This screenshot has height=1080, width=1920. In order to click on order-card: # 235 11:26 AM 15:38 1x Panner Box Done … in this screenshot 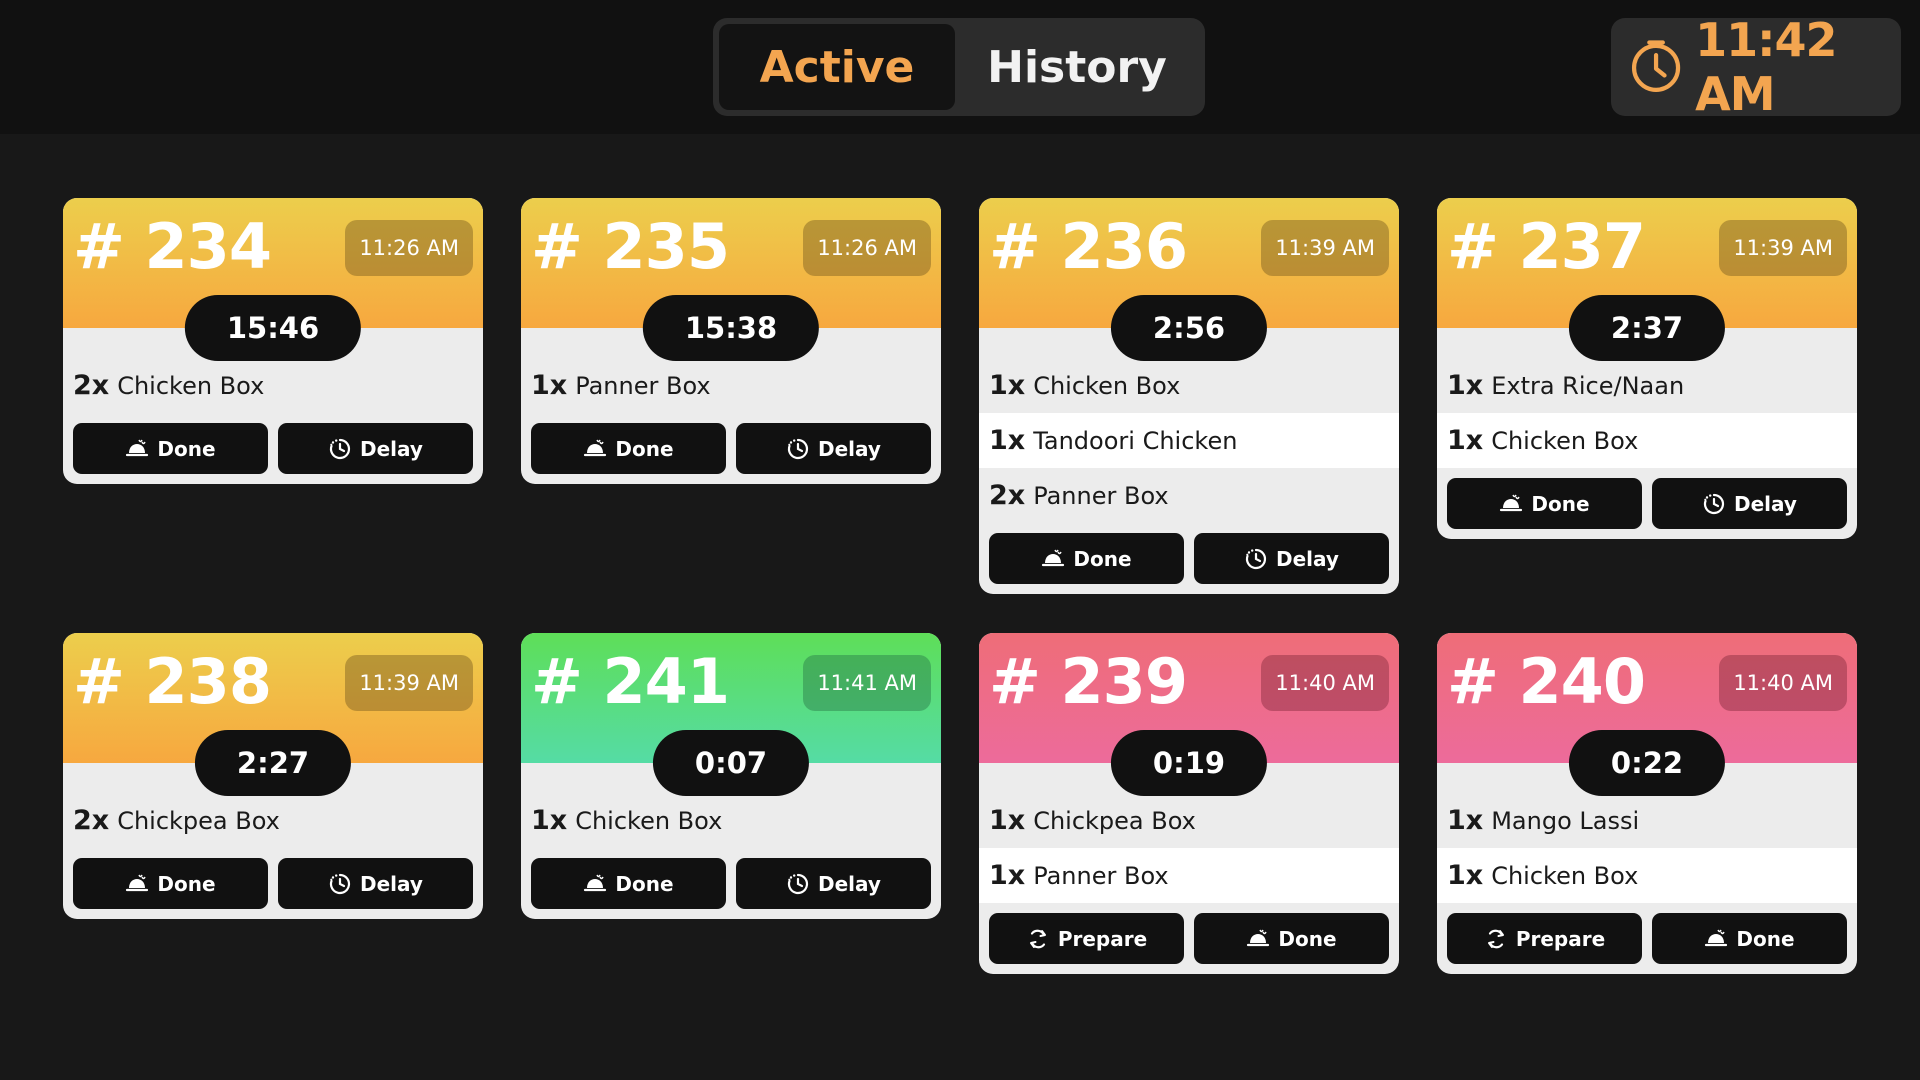, I will do `click(731, 341)`.